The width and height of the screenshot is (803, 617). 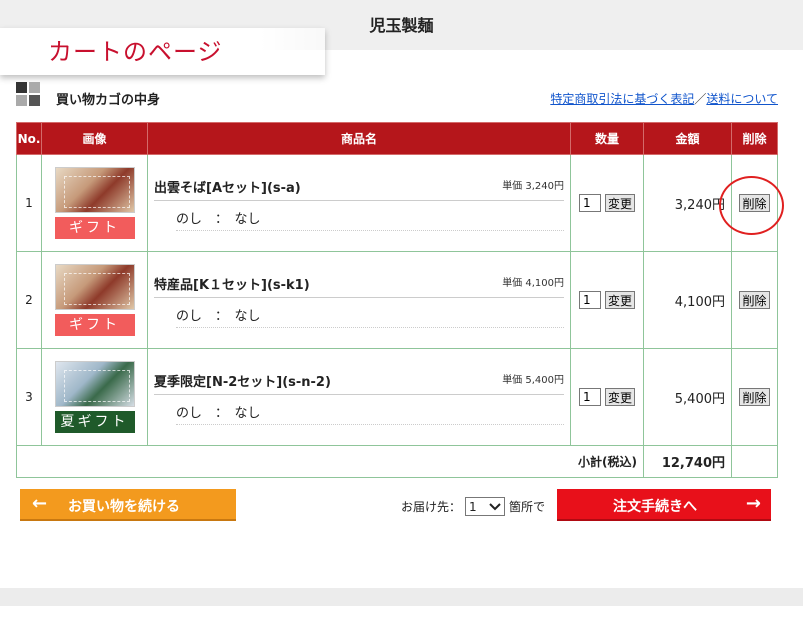 What do you see at coordinates (135, 52) in the screenshot?
I see `page-label: カートのページ` at bounding box center [135, 52].